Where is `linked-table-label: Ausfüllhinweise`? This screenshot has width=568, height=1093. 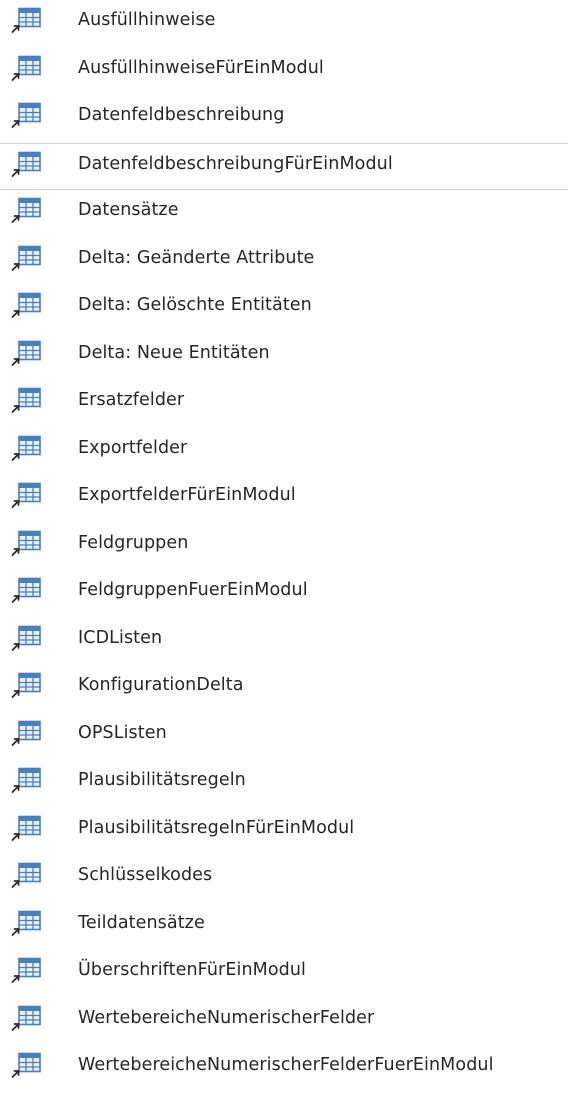
linked-table-label: Ausfüllhinweise is located at coordinates (147, 20).